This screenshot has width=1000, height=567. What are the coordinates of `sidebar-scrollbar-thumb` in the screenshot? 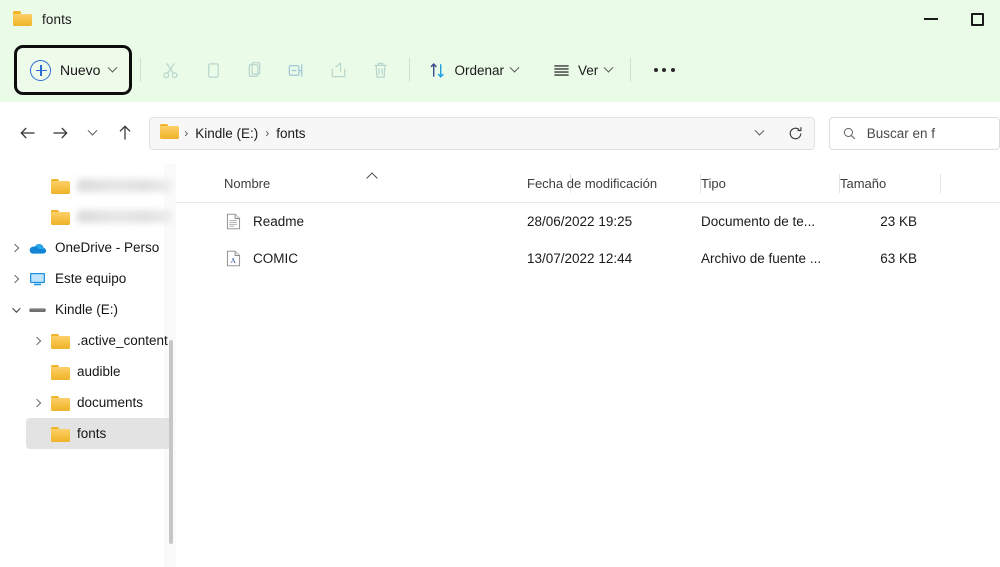 It's located at (171, 442).